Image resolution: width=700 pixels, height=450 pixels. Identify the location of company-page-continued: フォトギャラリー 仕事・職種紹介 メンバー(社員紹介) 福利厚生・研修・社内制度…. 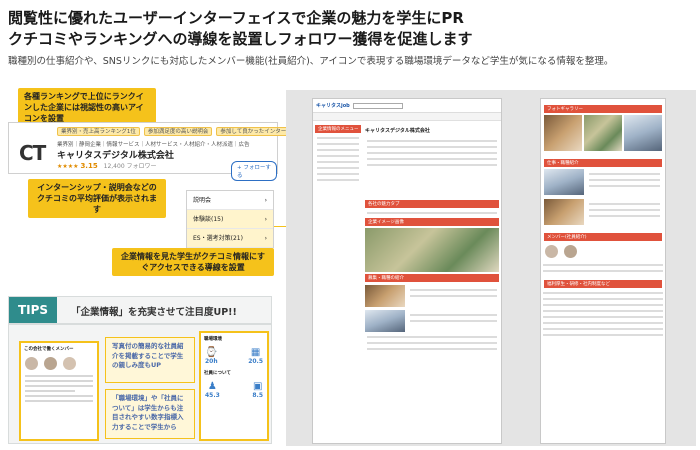
(603, 271).